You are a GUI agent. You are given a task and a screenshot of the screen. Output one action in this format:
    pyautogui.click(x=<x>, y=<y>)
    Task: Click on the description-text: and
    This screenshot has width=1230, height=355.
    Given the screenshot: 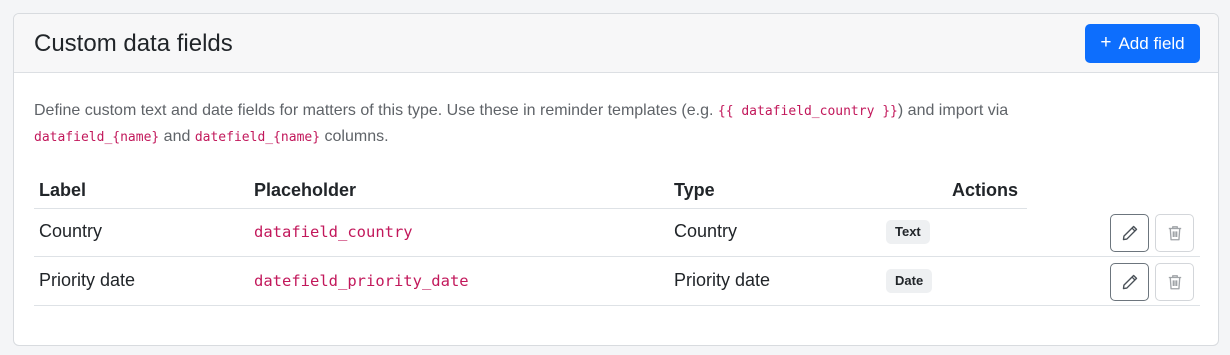 What is the action you would take?
    pyautogui.click(x=177, y=136)
    